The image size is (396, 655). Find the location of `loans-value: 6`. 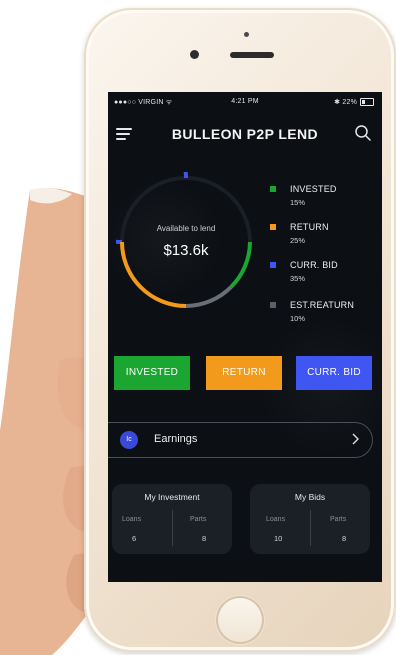

loans-value: 6 is located at coordinates (134, 538).